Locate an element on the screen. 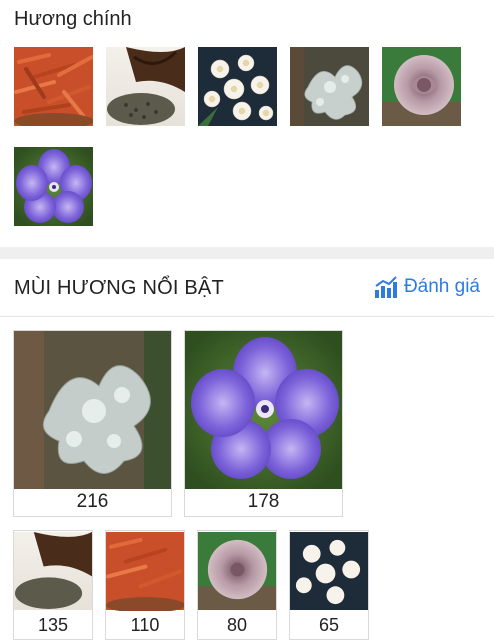 This screenshot has width=494, height=640. featured-card-jasmine: 65 is located at coordinates (329, 585).